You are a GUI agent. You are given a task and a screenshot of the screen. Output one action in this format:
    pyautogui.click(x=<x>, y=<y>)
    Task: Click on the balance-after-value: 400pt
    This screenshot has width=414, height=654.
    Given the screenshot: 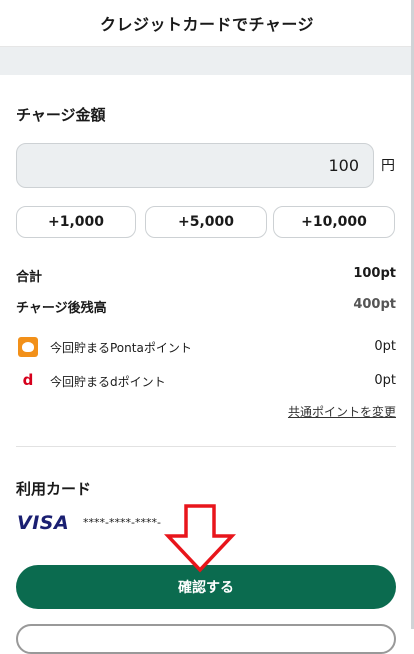 What is the action you would take?
    pyautogui.click(x=374, y=304)
    